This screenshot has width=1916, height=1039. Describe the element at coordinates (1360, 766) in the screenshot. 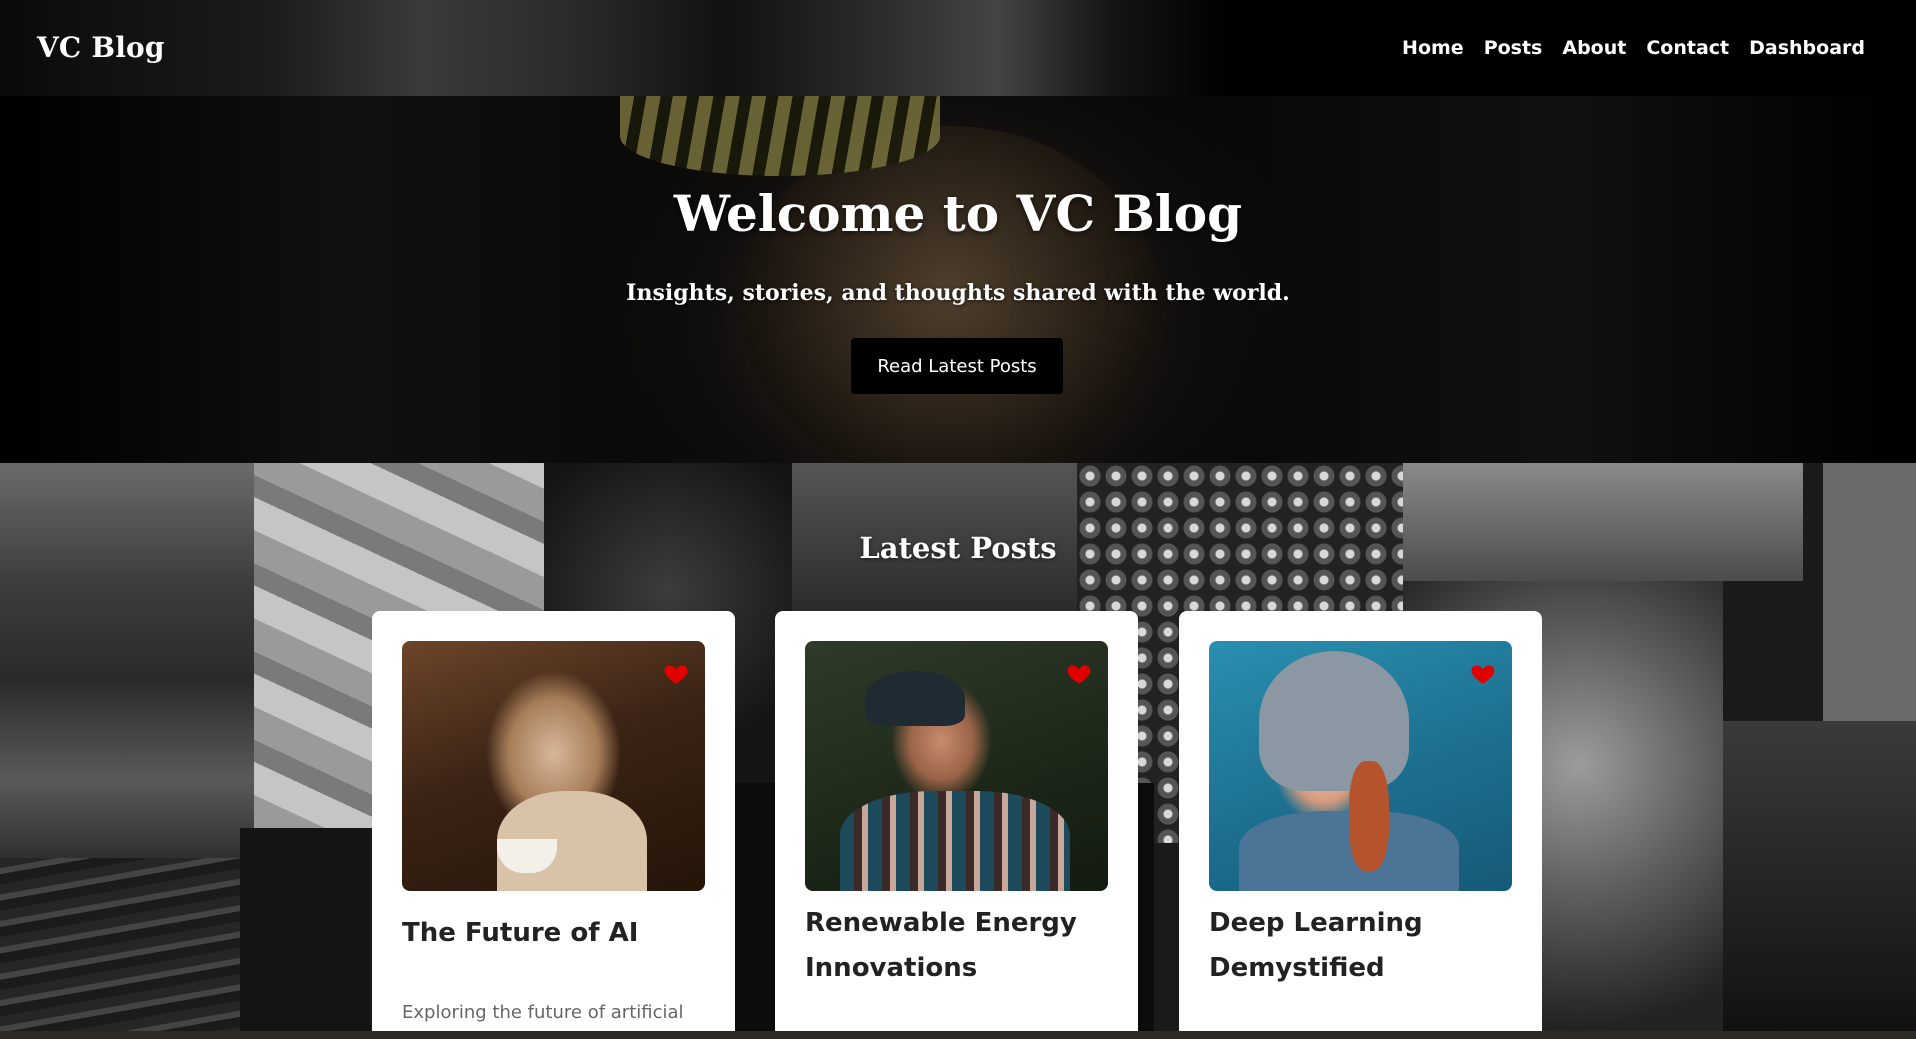

I see `post-image-woman-in-hoodie` at that location.